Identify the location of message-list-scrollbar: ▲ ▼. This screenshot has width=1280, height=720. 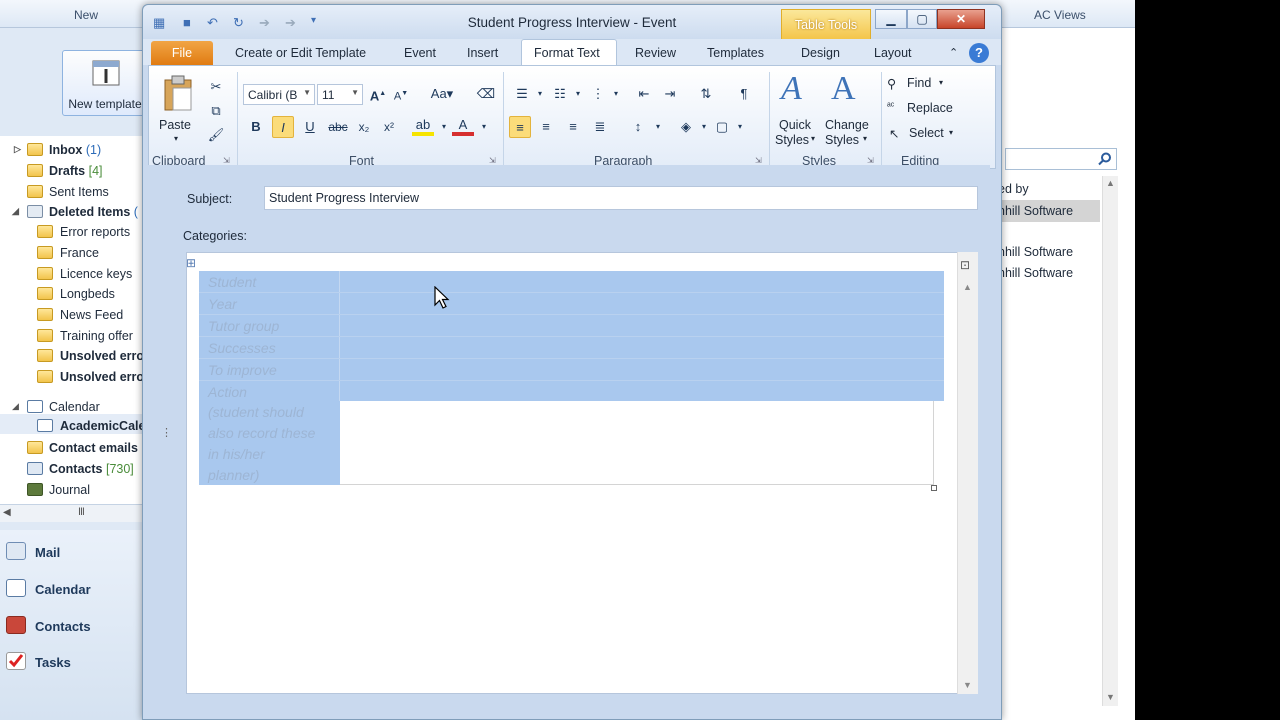
(1110, 441).